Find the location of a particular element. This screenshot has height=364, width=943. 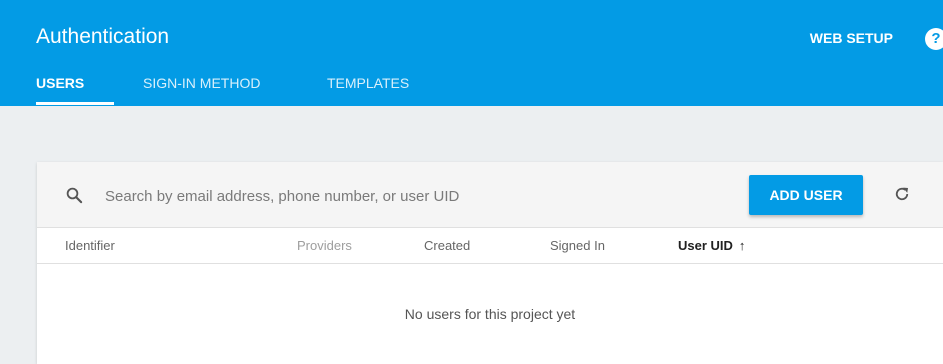

add-user-button: ADD USER is located at coordinates (806, 195).